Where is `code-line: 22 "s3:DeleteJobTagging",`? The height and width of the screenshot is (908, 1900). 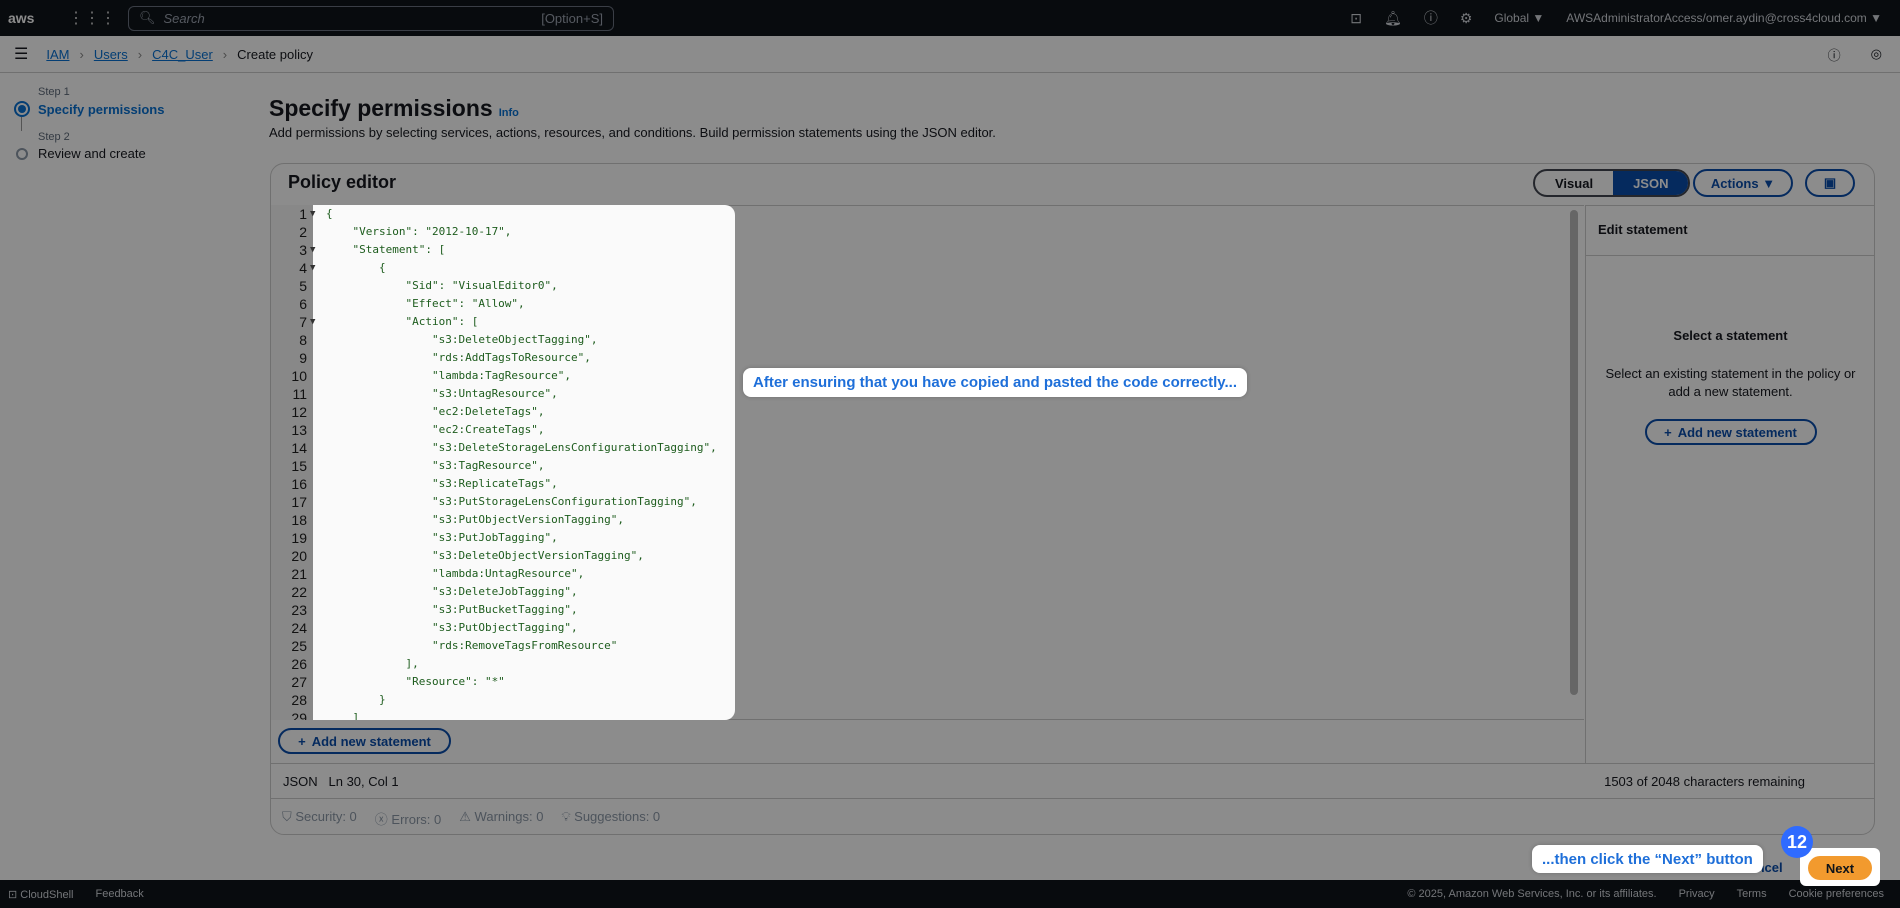
code-line: 22 "s3:DeleteJobTagging", is located at coordinates (503, 592).